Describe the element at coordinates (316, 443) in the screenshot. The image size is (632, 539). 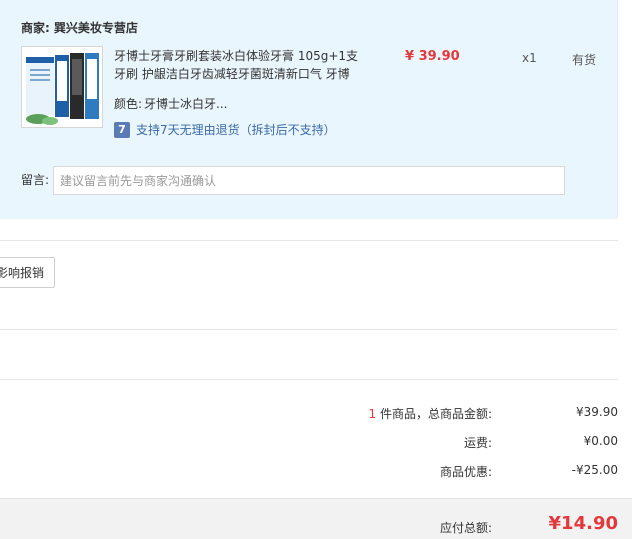
I see `shipping-row: 运费: ¥0.00` at that location.